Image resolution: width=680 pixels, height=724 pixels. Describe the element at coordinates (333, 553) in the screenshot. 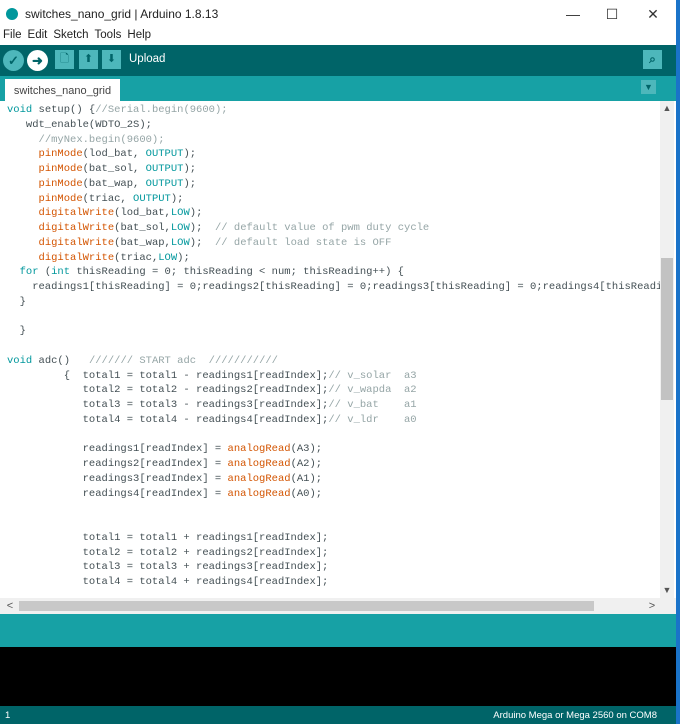

I see `code-line: total2 = total2 + readings2[readIndex];` at that location.